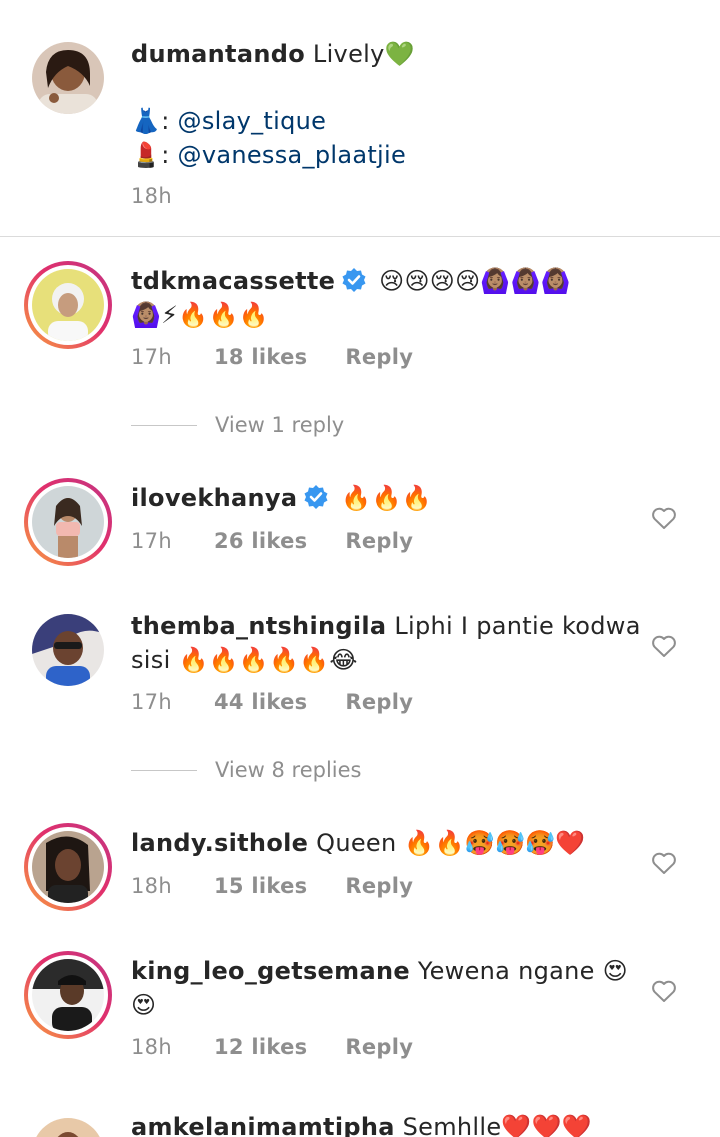  Describe the element at coordinates (451, 843) in the screenshot. I see `comment-body: Queen 🔥🔥🥵🥵🥵❤️` at that location.